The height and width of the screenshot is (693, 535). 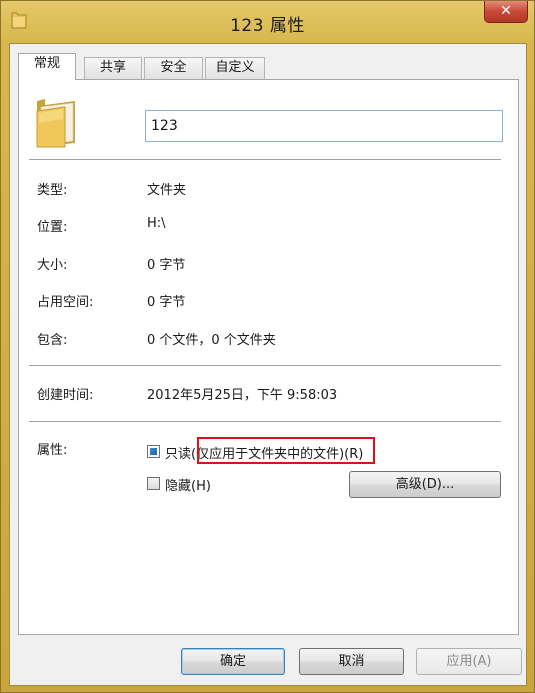 What do you see at coordinates (188, 484) in the screenshot?
I see `hidden-label: 隐藏(H)` at bounding box center [188, 484].